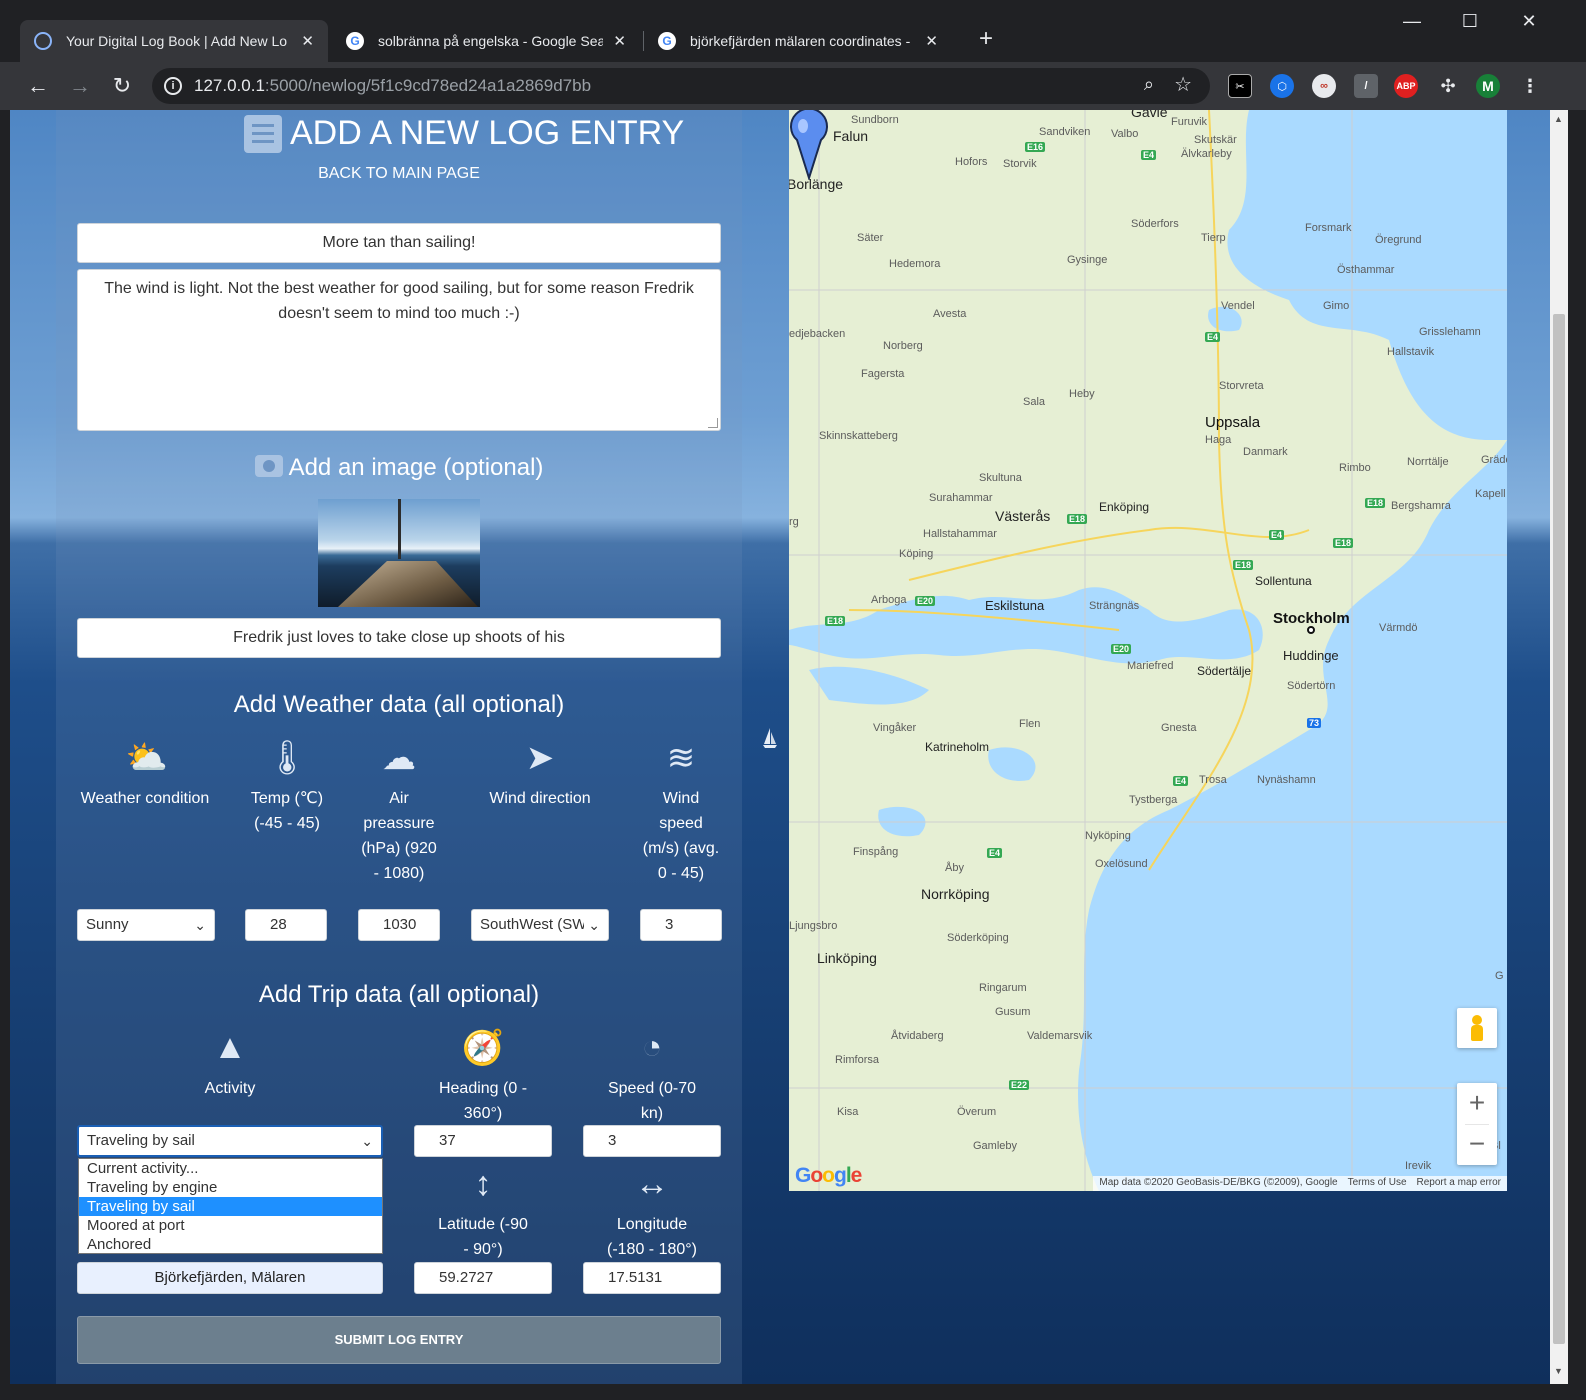  What do you see at coordinates (652, 1278) in the screenshot?
I see `longitude-input: 17.5131` at bounding box center [652, 1278].